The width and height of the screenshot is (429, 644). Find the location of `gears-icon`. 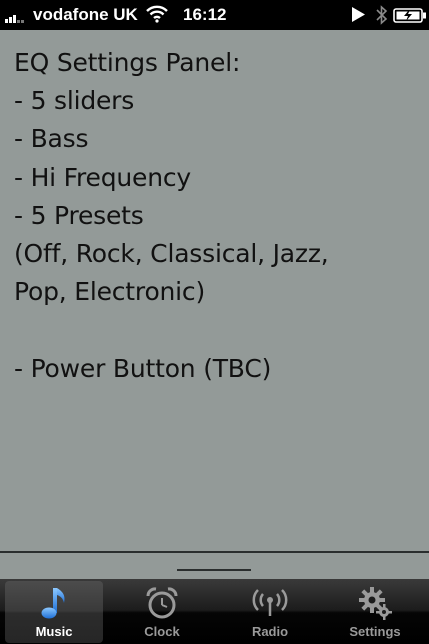

gears-icon is located at coordinates (375, 603).